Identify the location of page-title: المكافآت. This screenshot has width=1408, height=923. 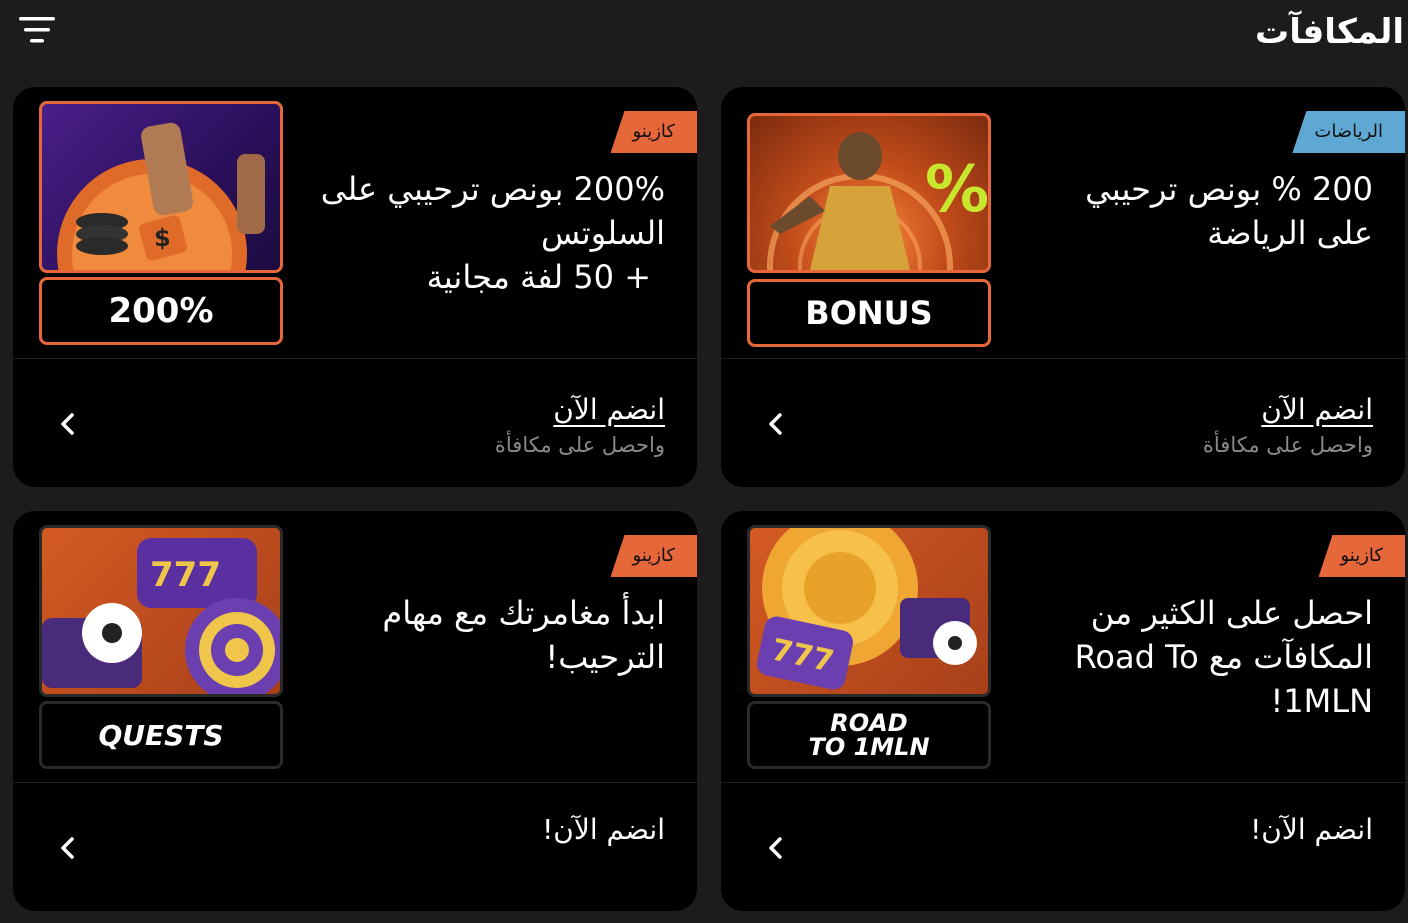
(1329, 32).